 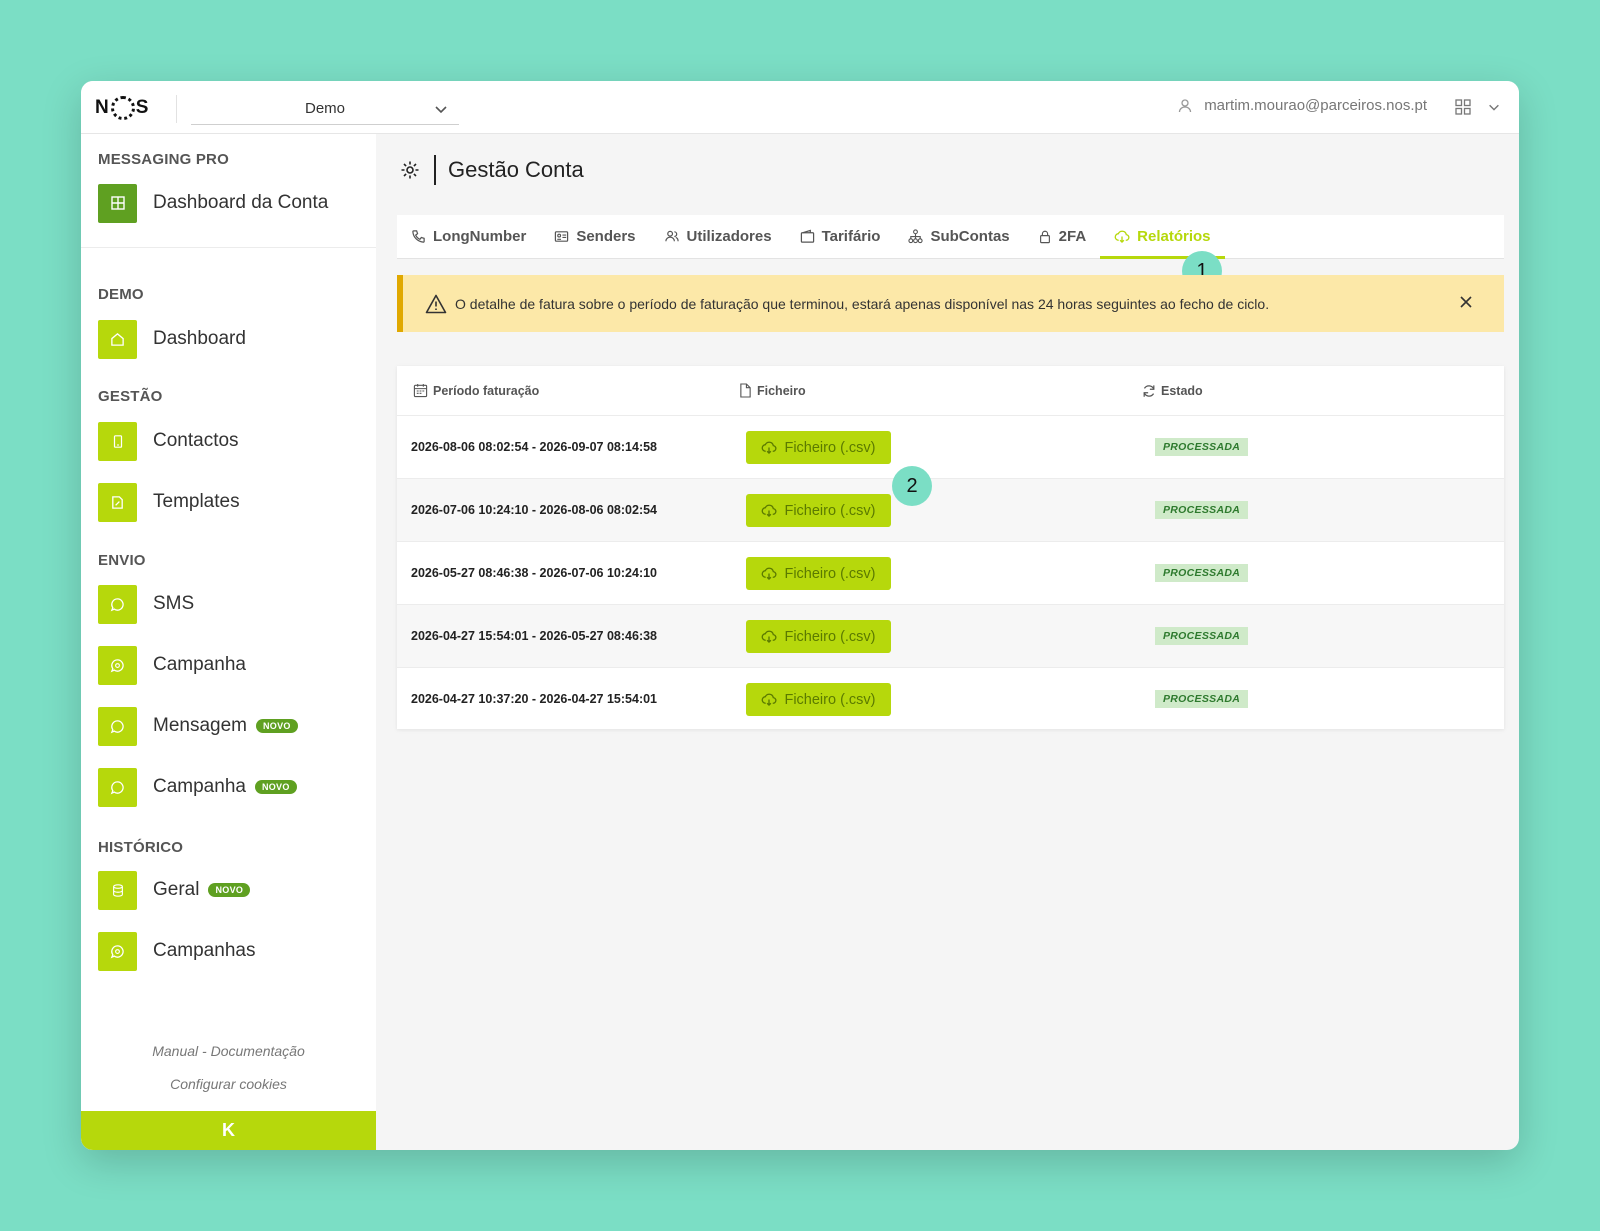 What do you see at coordinates (912, 486) in the screenshot?
I see `step-callout-2: 2` at bounding box center [912, 486].